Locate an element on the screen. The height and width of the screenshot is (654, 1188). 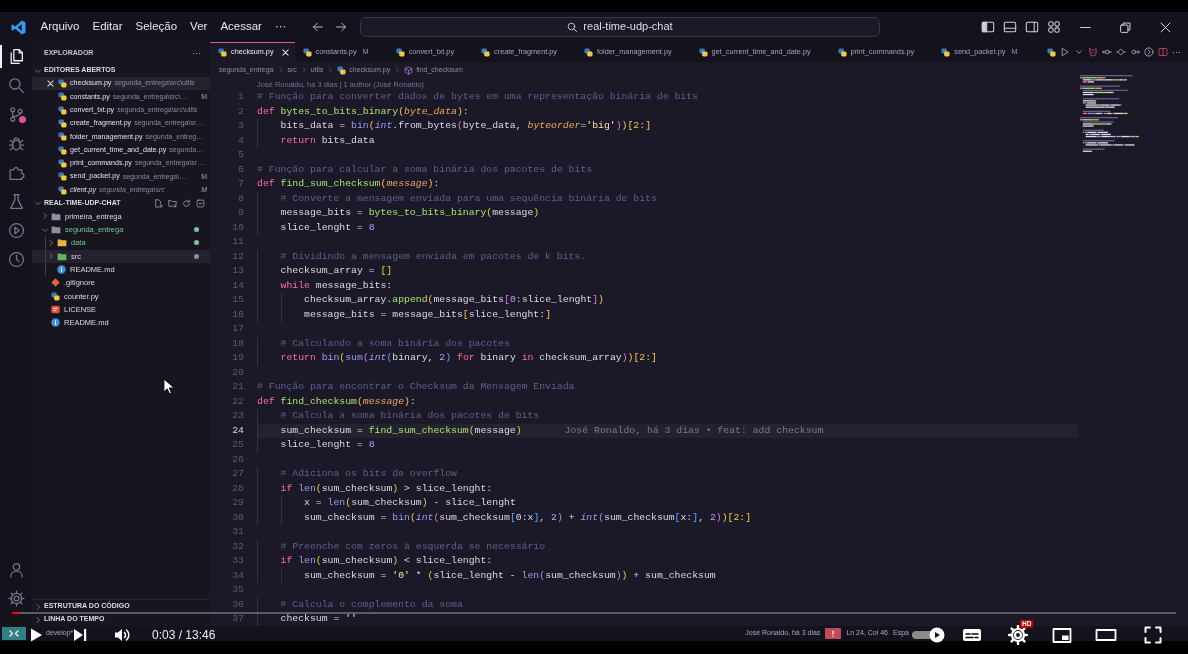
code-line: # Converte a mensagem enviada para uma sequência binária de bits is located at coordinates (457, 198).